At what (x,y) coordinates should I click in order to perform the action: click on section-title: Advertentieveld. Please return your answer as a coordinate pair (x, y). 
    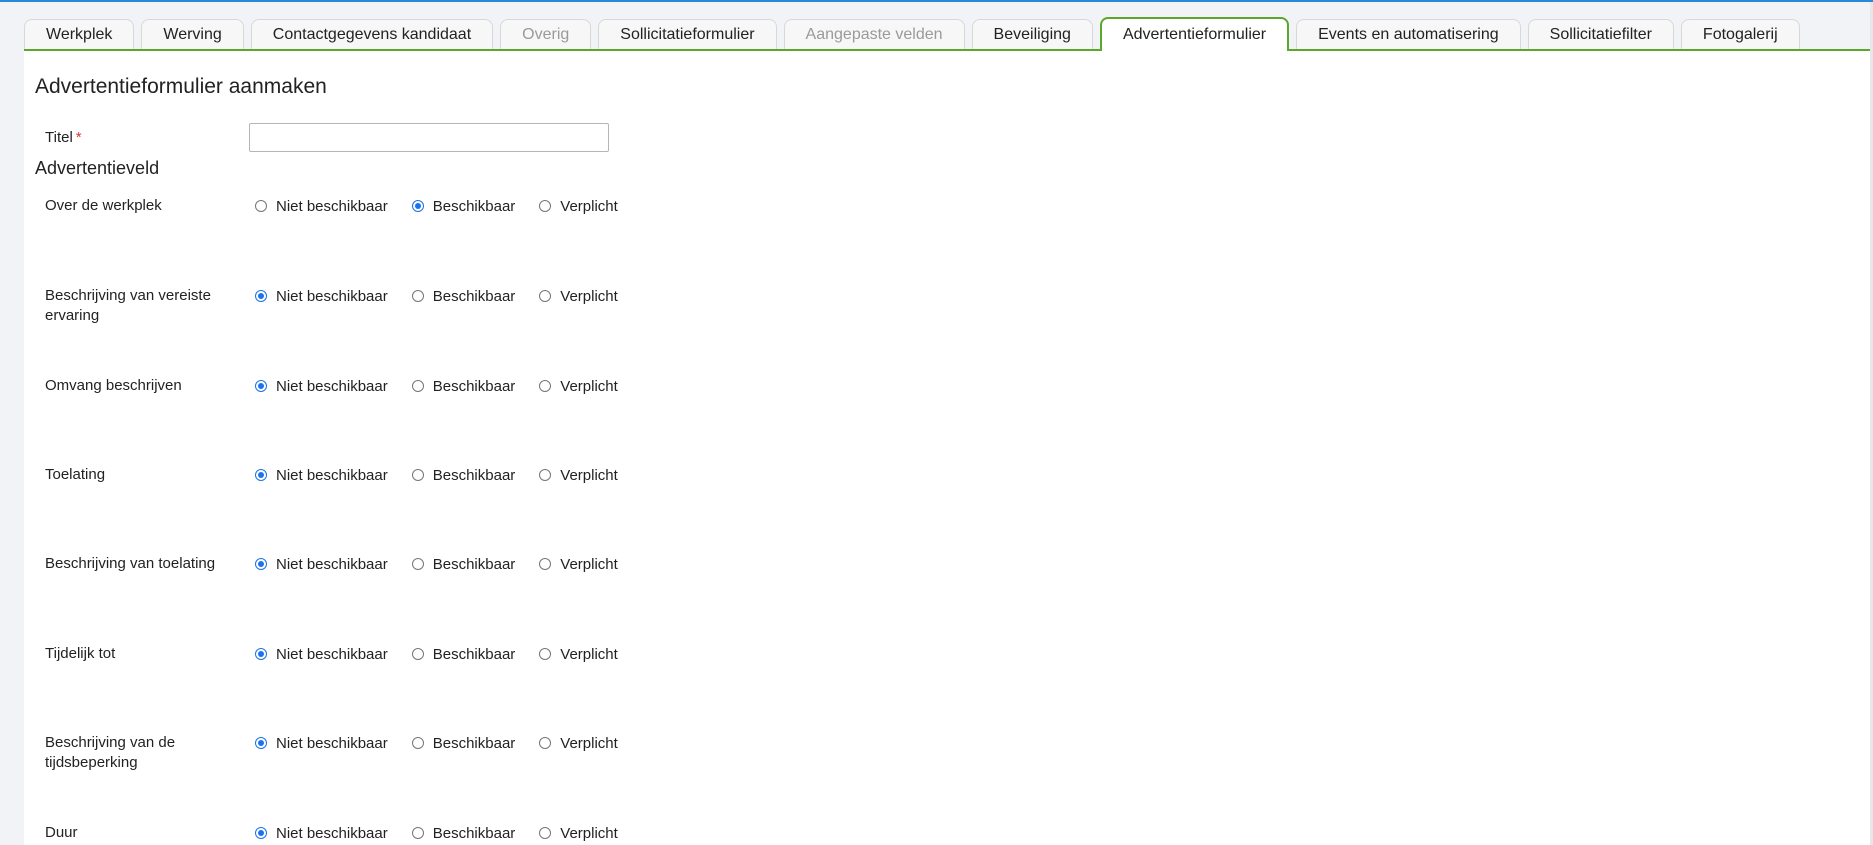
    Looking at the image, I should click on (97, 168).